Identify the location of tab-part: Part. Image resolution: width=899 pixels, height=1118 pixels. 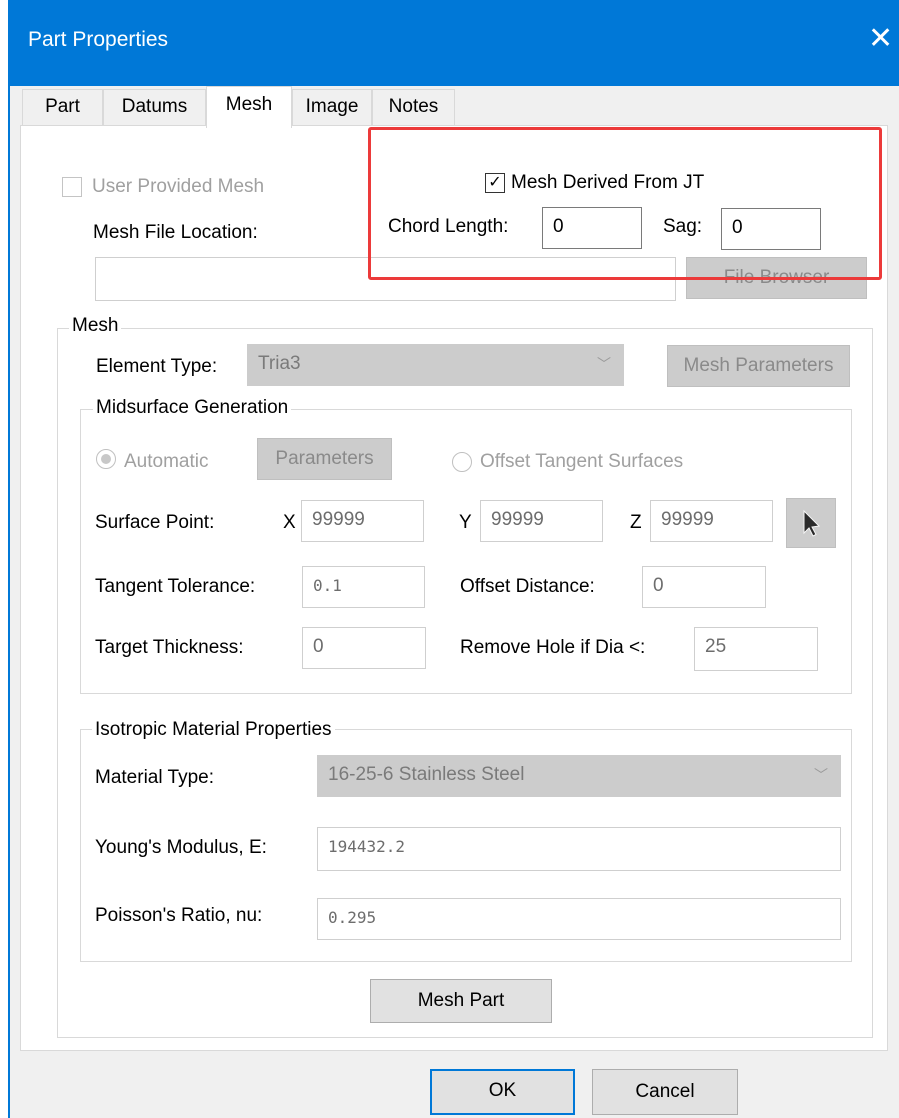
(62, 107).